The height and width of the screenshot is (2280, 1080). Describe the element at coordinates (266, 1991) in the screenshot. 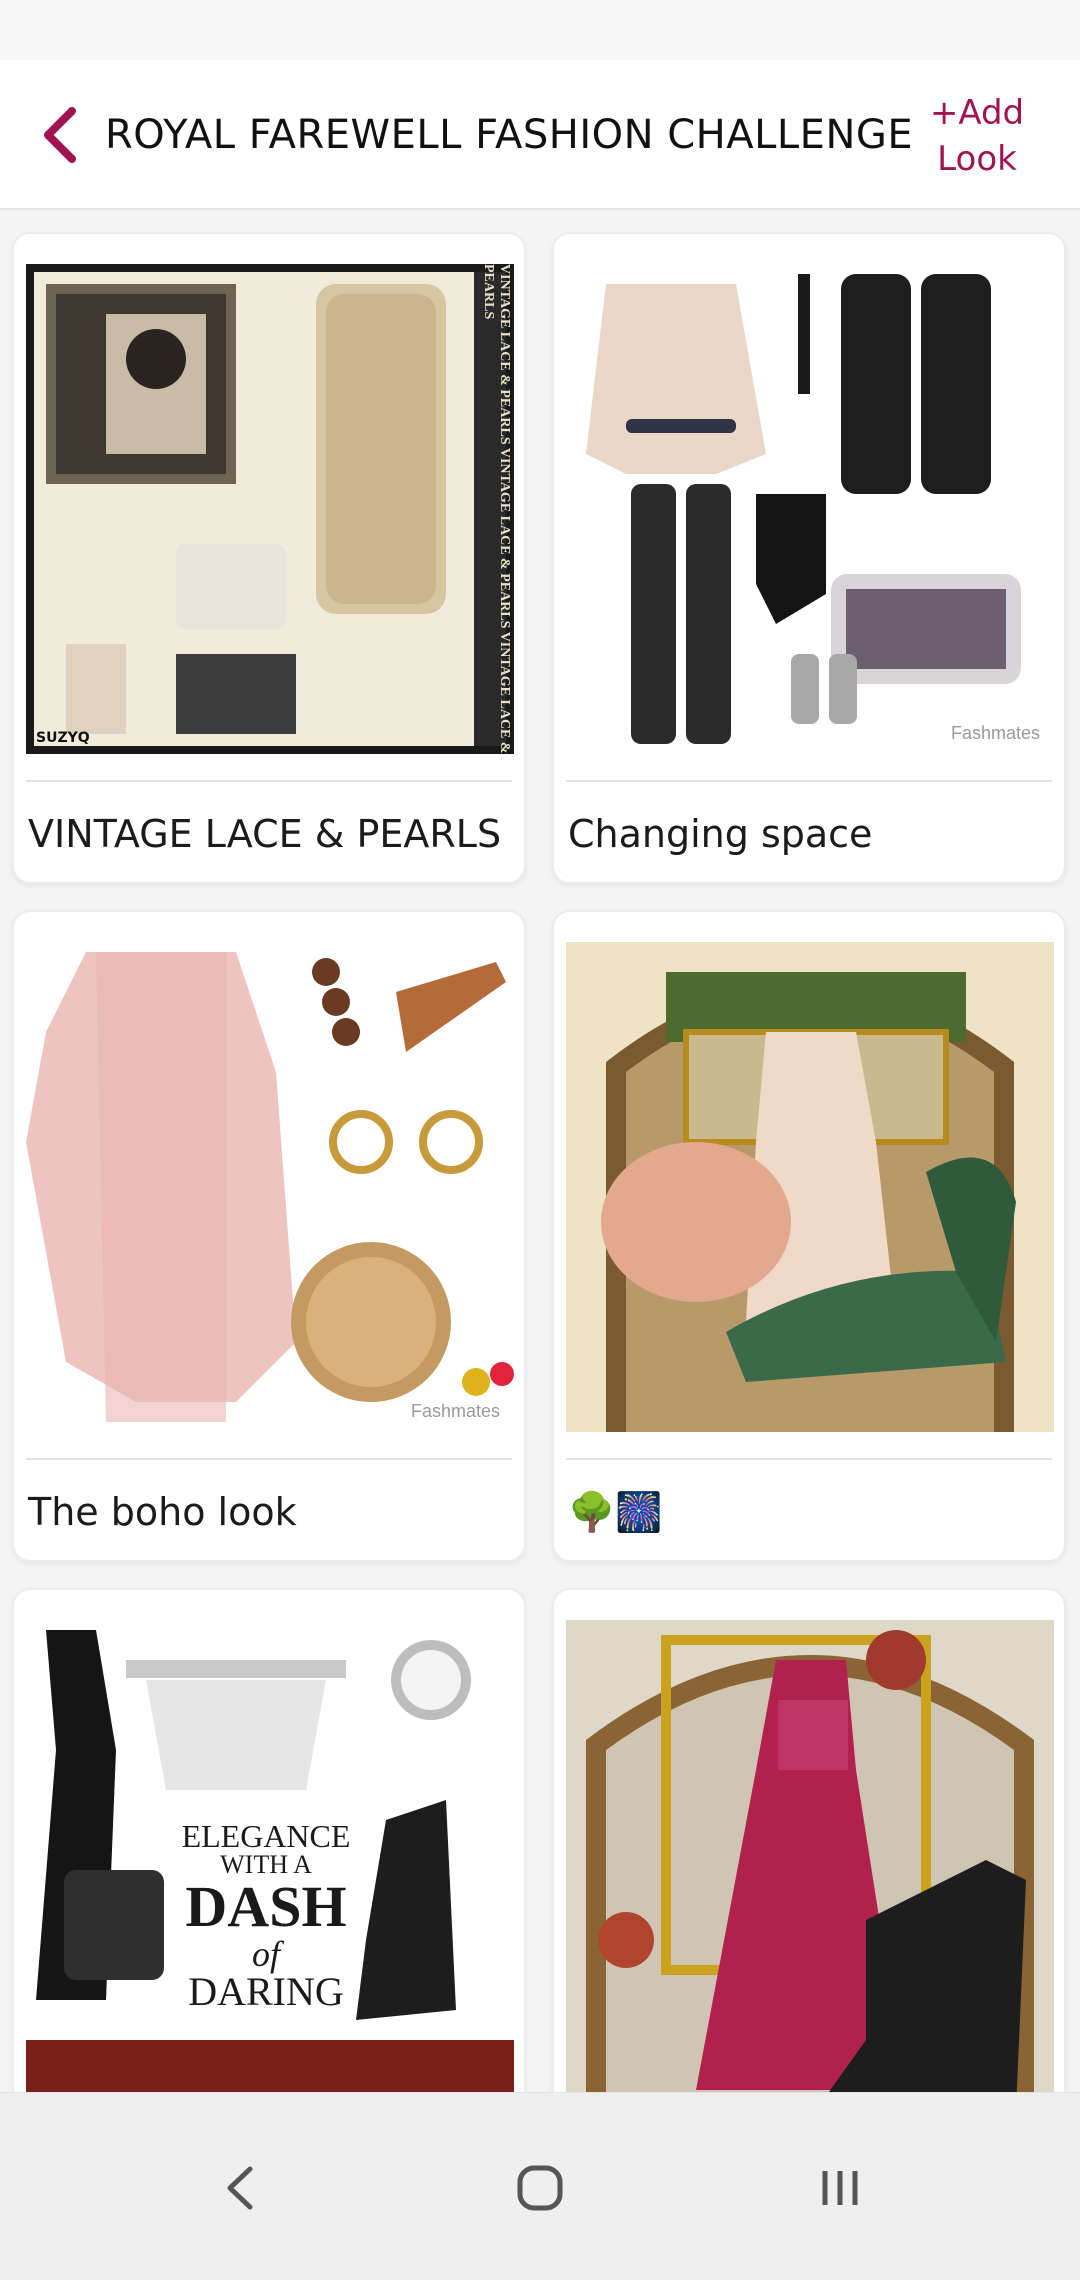

I see `image-text-line: DARING` at that location.